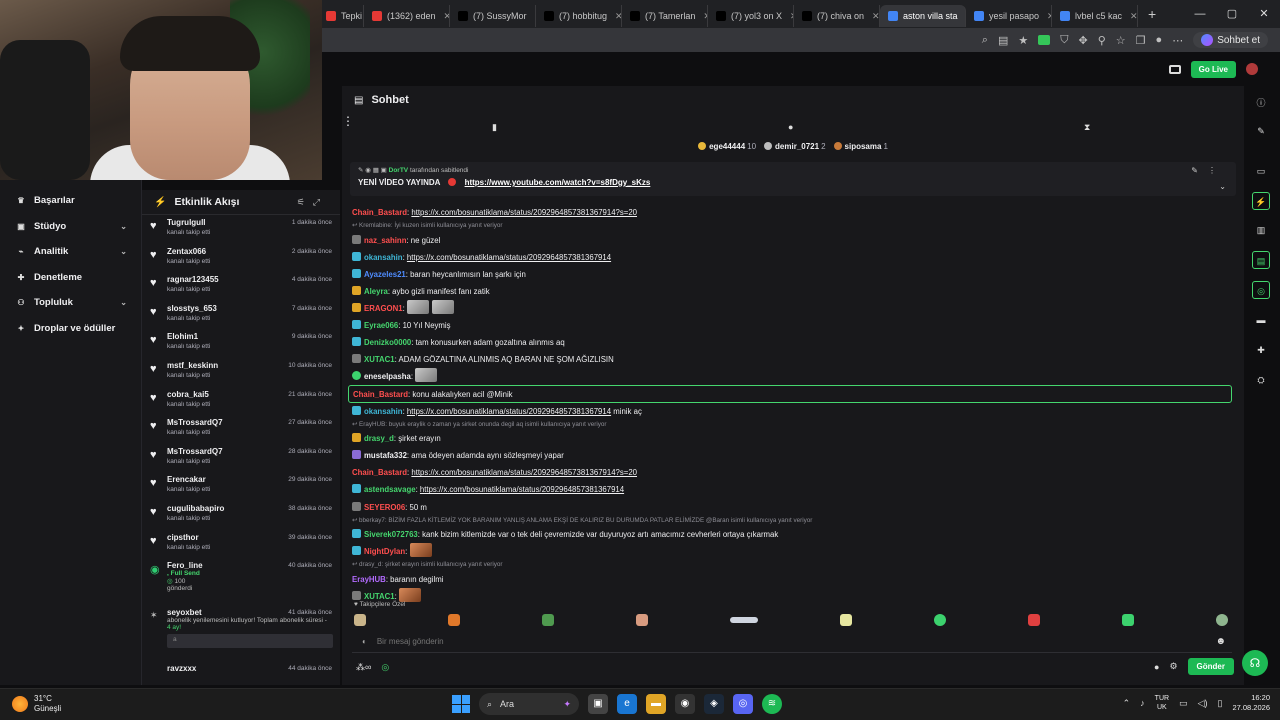 The image size is (1280, 720). What do you see at coordinates (1203, 703) in the screenshot?
I see `volume-icon: ◁)` at bounding box center [1203, 703].